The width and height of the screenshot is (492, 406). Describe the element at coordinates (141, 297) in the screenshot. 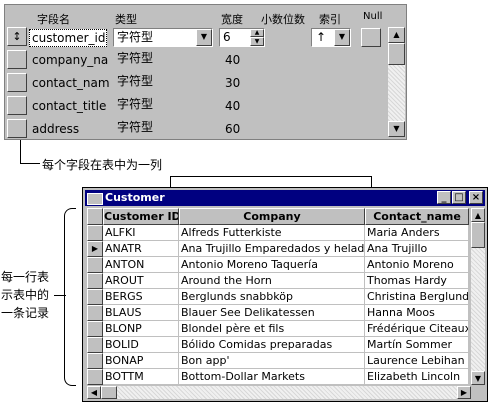

I see `cell-customer-id: BERGS` at that location.